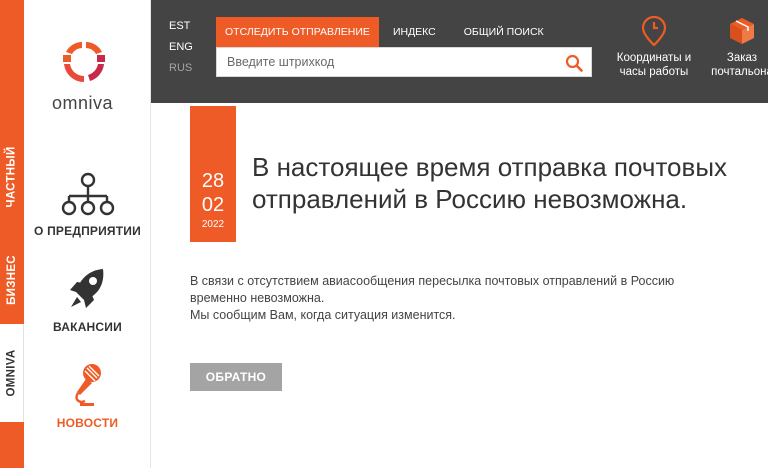 This screenshot has height=468, width=768. I want to click on barcode-search, so click(404, 62).